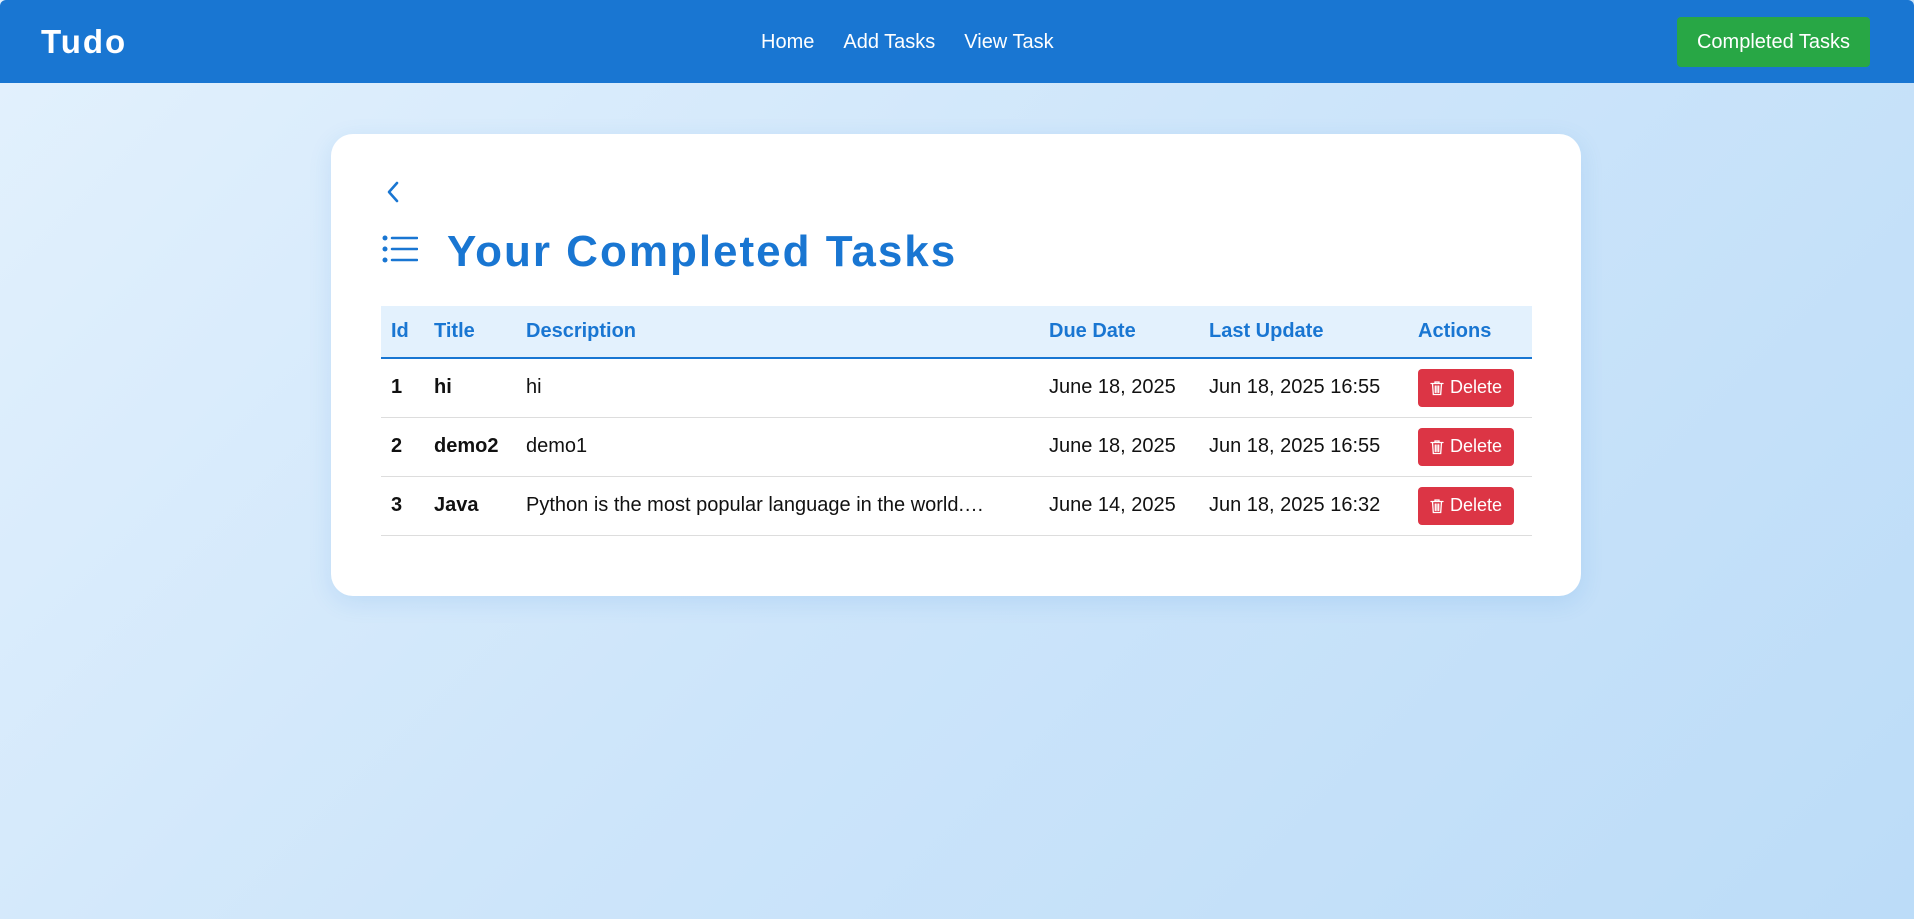  What do you see at coordinates (777, 447) in the screenshot?
I see `cell-description: demo1` at bounding box center [777, 447].